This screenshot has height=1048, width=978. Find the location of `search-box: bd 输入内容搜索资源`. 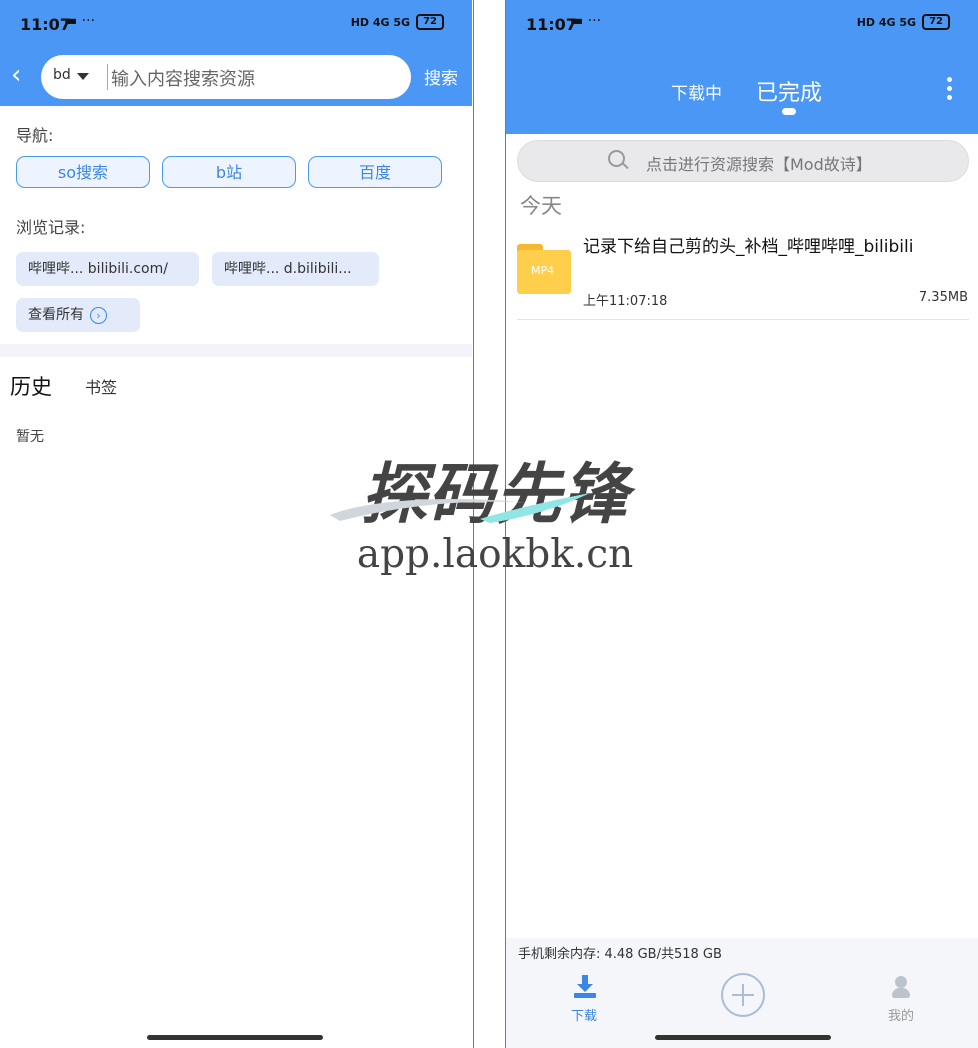

search-box: bd 输入内容搜索资源 is located at coordinates (226, 77).